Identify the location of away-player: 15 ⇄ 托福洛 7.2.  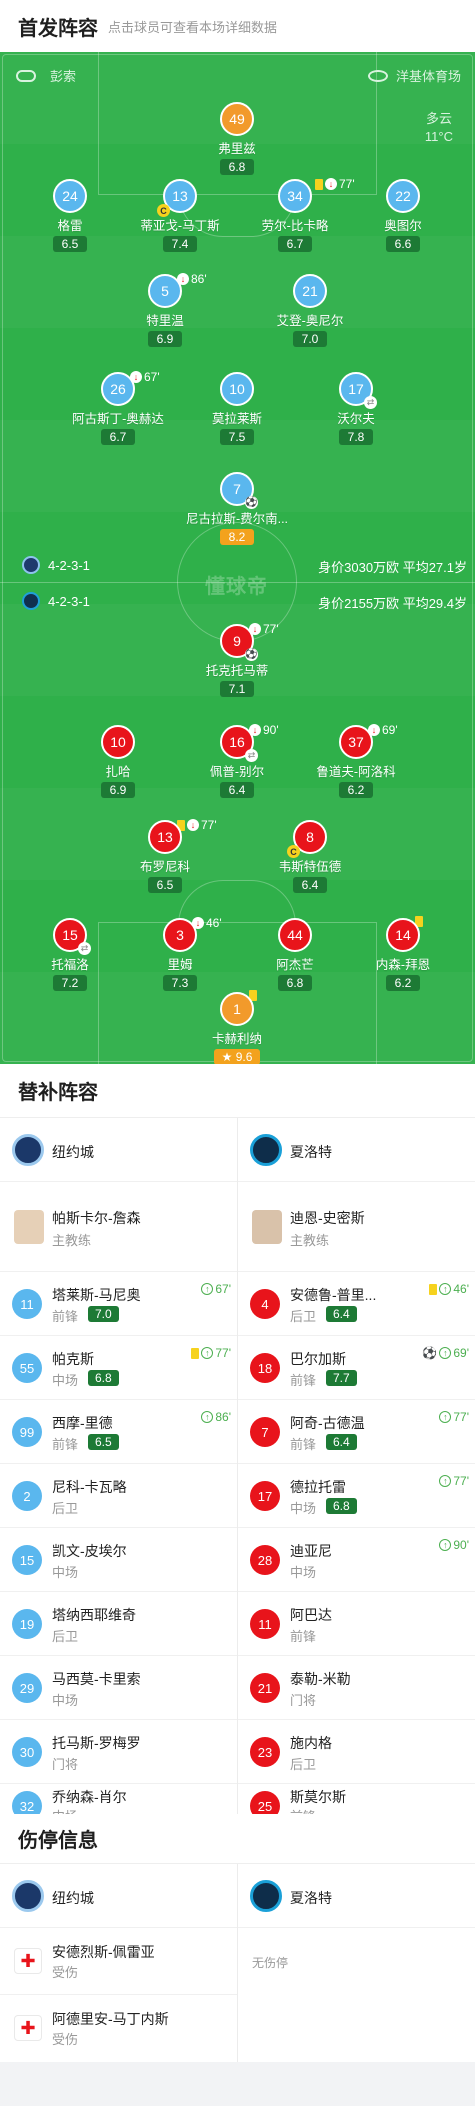
(70, 955).